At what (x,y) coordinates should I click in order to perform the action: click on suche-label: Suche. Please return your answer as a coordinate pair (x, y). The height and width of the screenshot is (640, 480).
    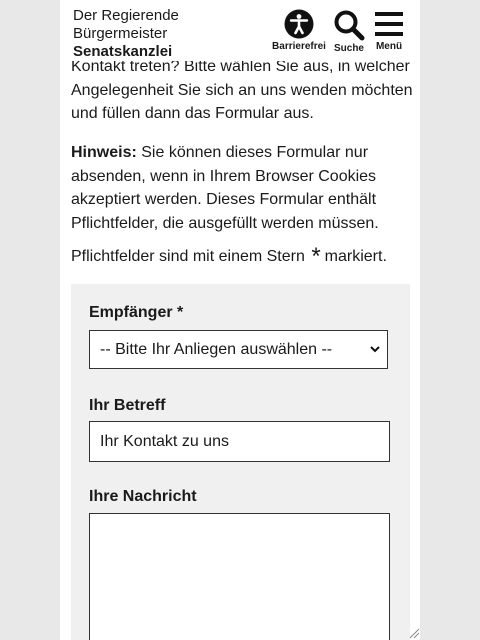
    Looking at the image, I should click on (348, 48).